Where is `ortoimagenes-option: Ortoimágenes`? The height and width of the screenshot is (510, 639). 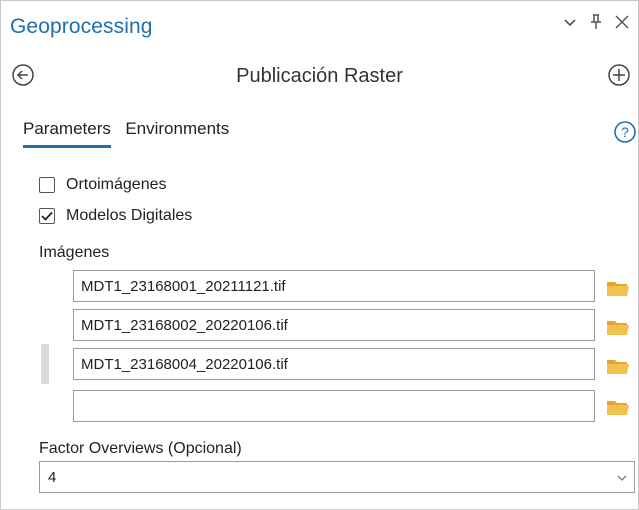 ortoimagenes-option: Ortoimágenes is located at coordinates (103, 185).